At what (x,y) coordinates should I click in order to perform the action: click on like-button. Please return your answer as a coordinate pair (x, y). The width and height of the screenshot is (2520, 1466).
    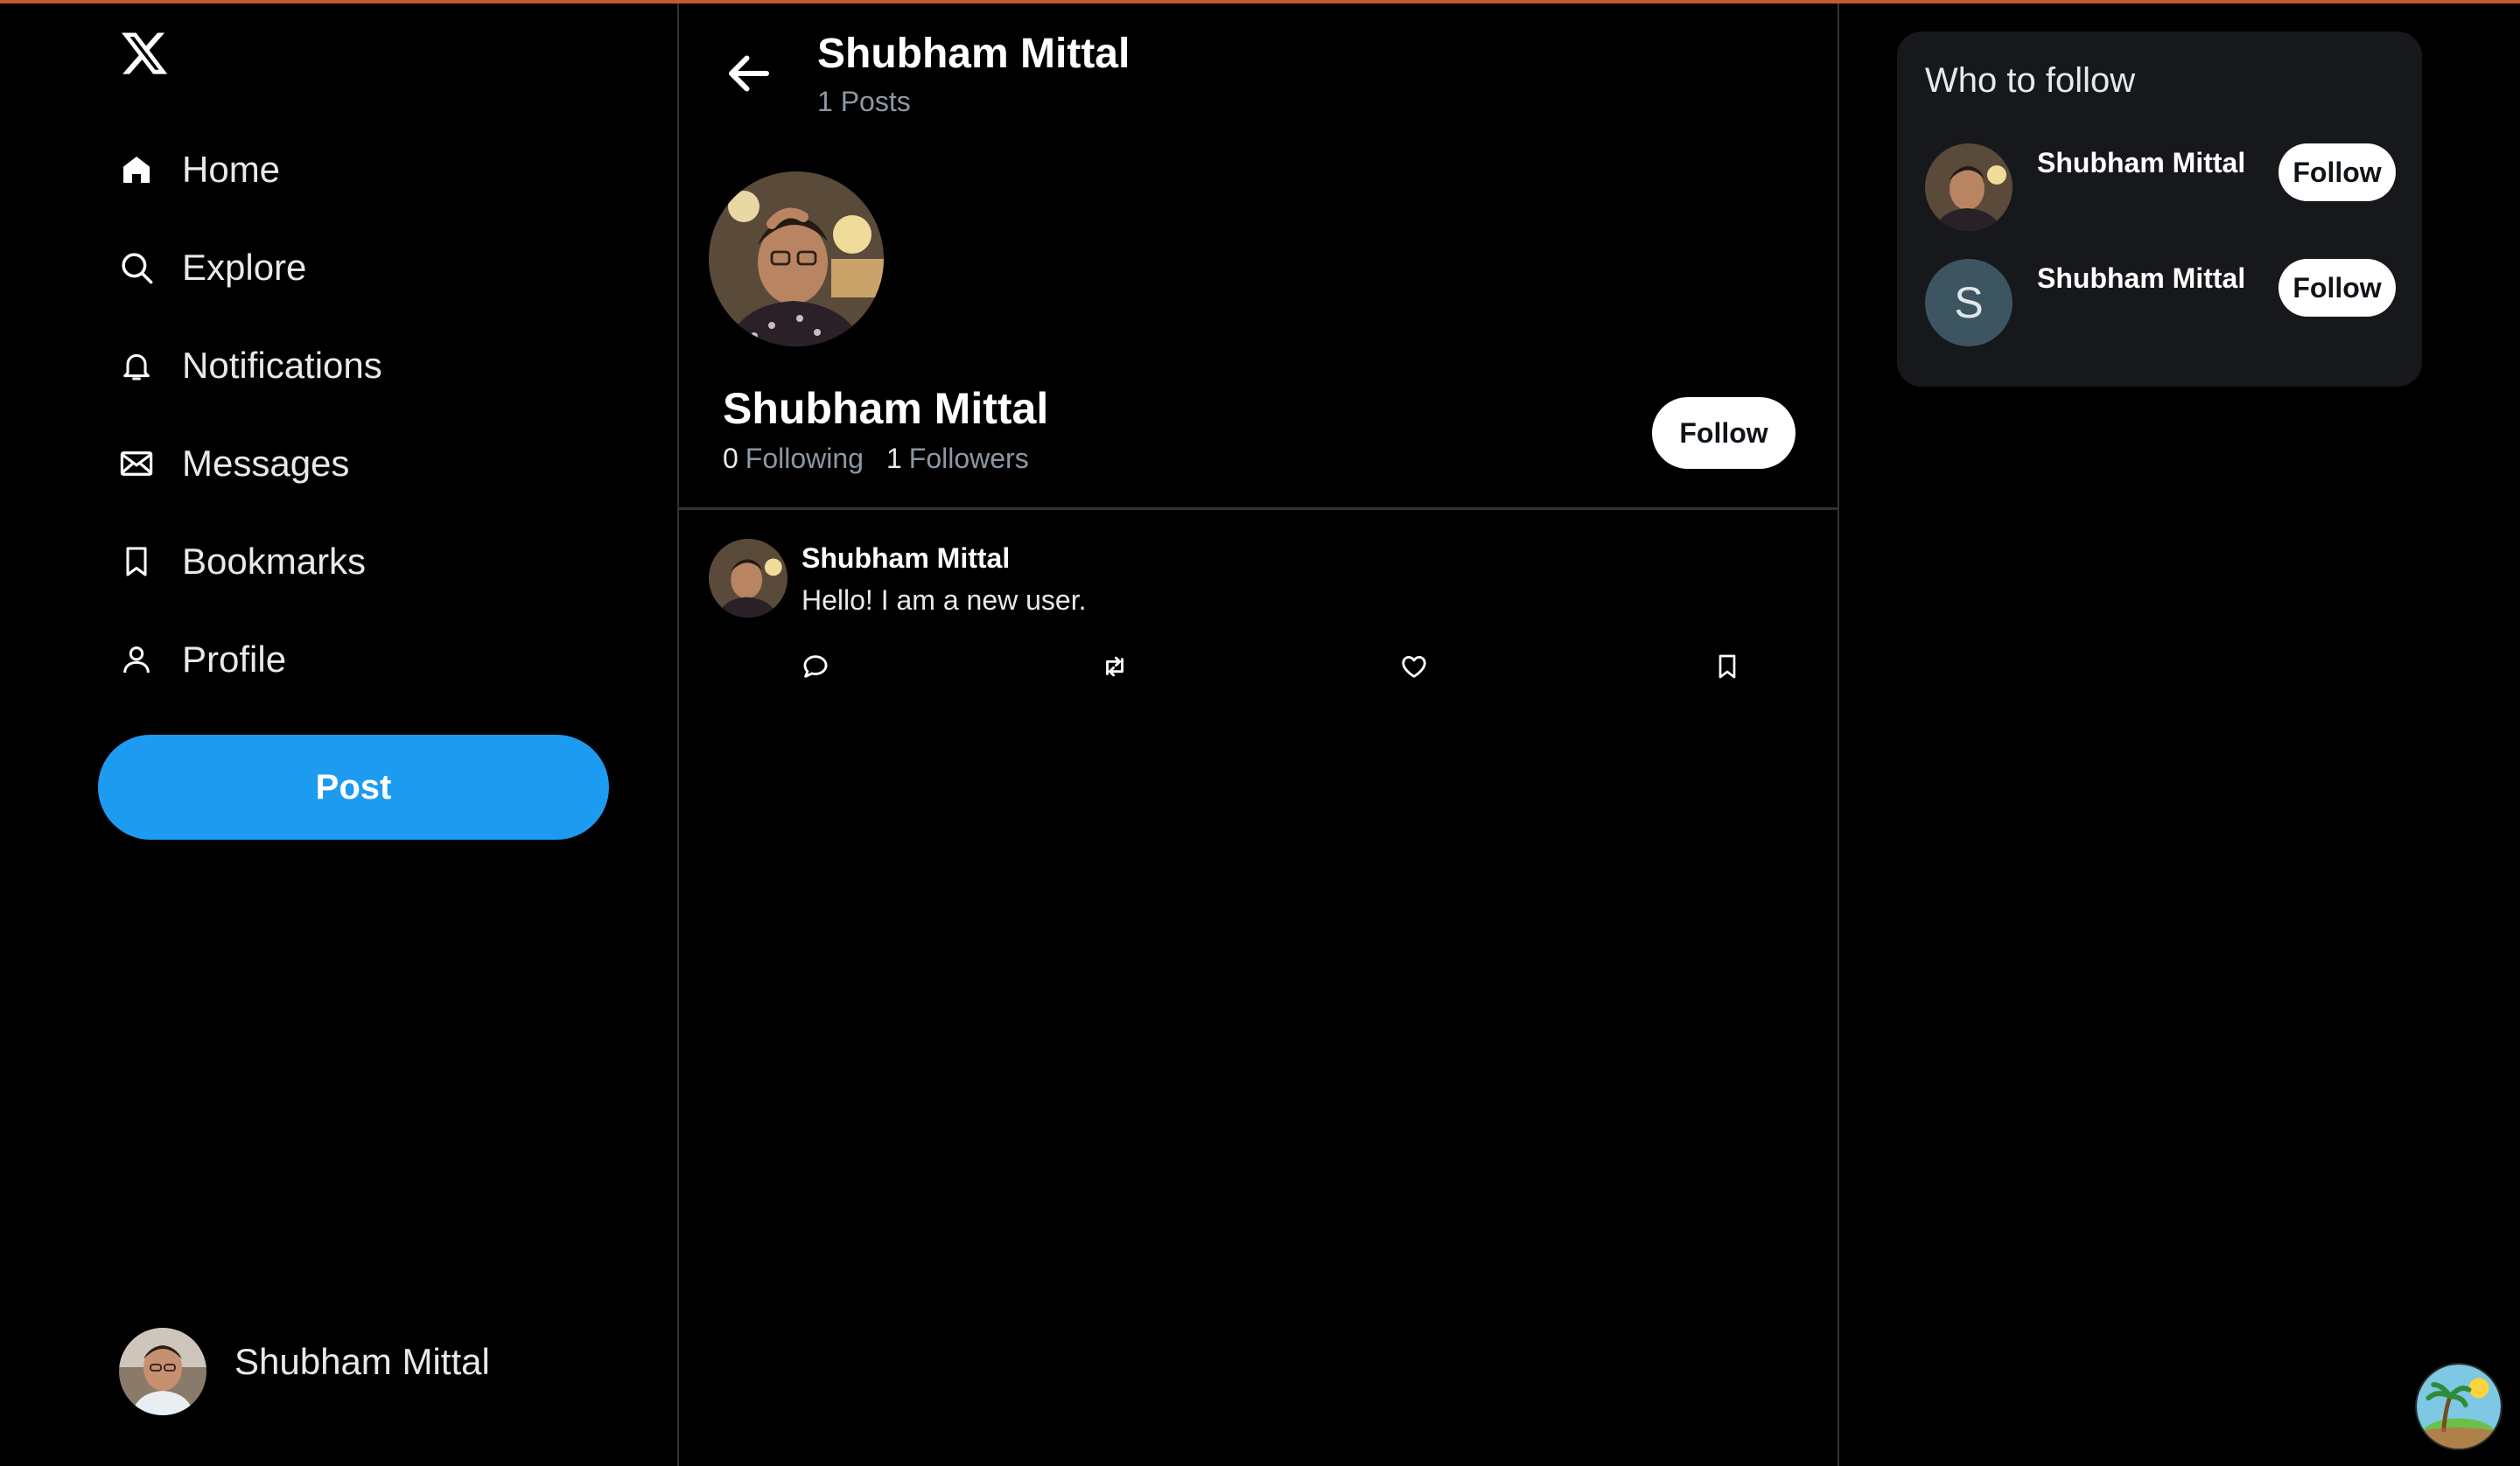
    Looking at the image, I should click on (1414, 667).